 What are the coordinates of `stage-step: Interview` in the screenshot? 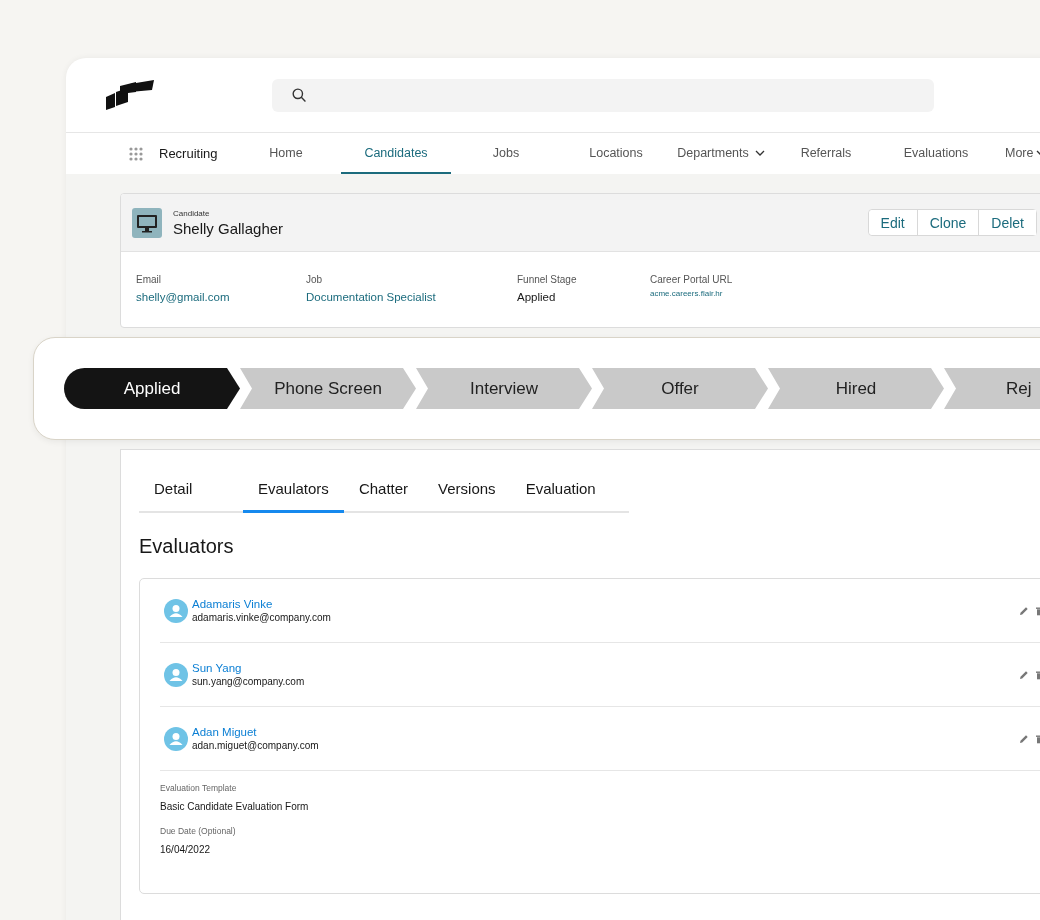 It's located at (504, 388).